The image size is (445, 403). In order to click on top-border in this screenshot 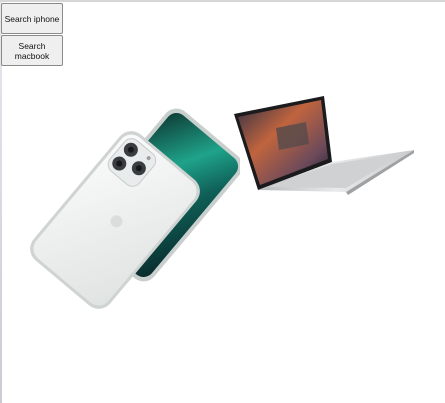, I will do `click(222, 1)`.